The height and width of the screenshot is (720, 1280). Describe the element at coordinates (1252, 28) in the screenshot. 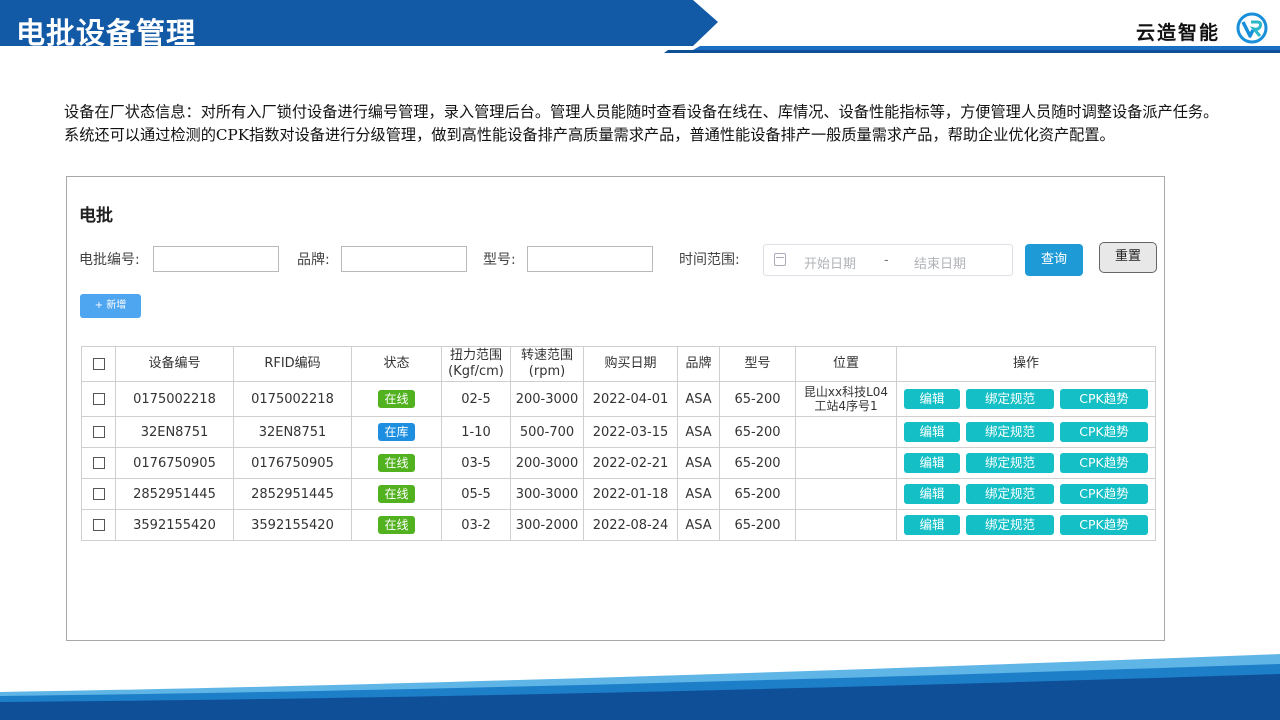

I see `brand-logo-icon` at that location.